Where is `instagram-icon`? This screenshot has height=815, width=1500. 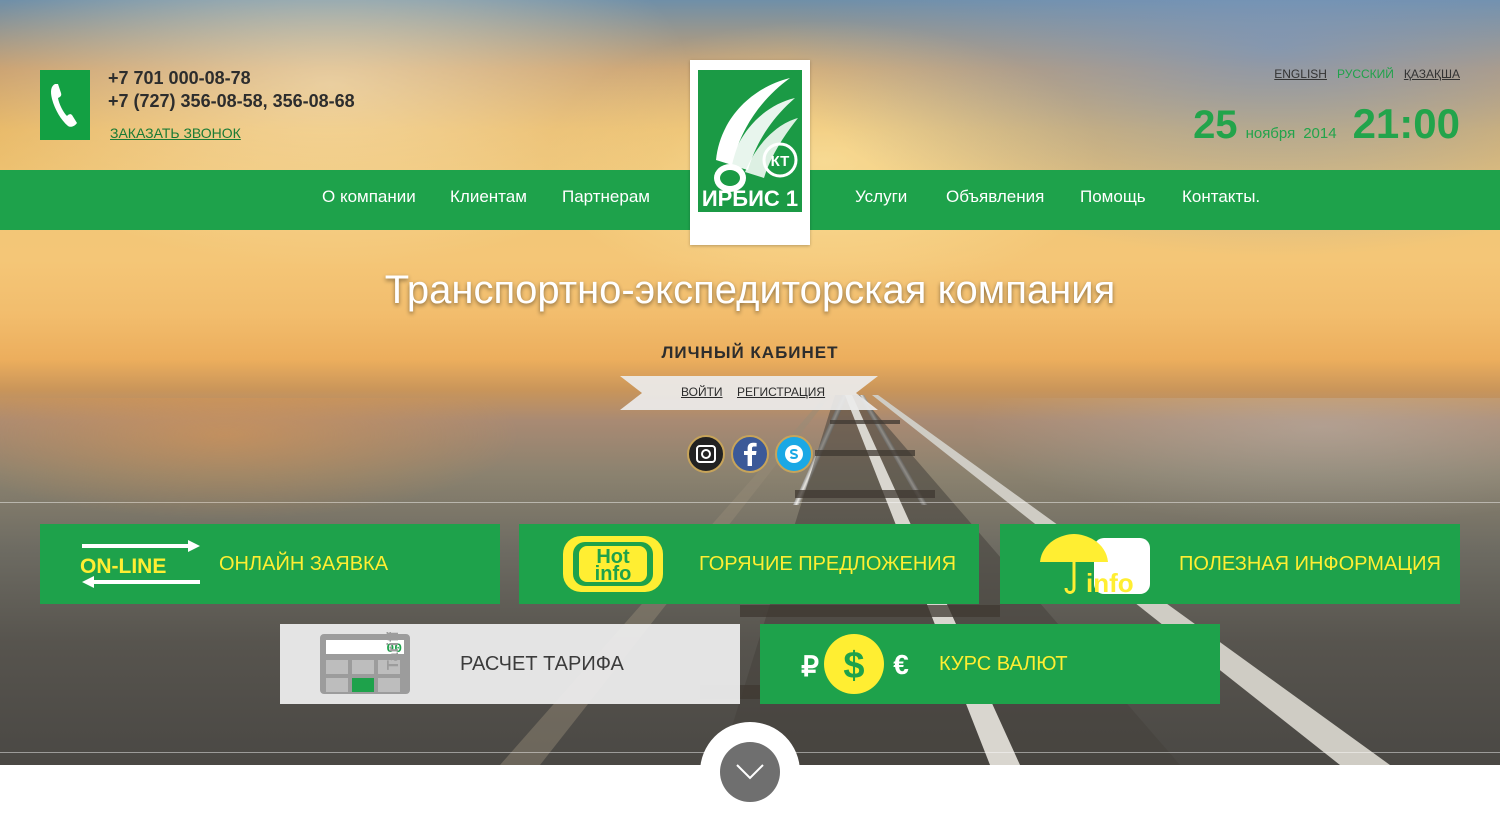
instagram-icon is located at coordinates (706, 454).